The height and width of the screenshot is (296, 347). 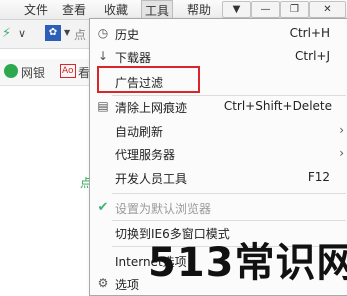 What do you see at coordinates (127, 35) in the screenshot?
I see `menu-item-label: 历史` at bounding box center [127, 35].